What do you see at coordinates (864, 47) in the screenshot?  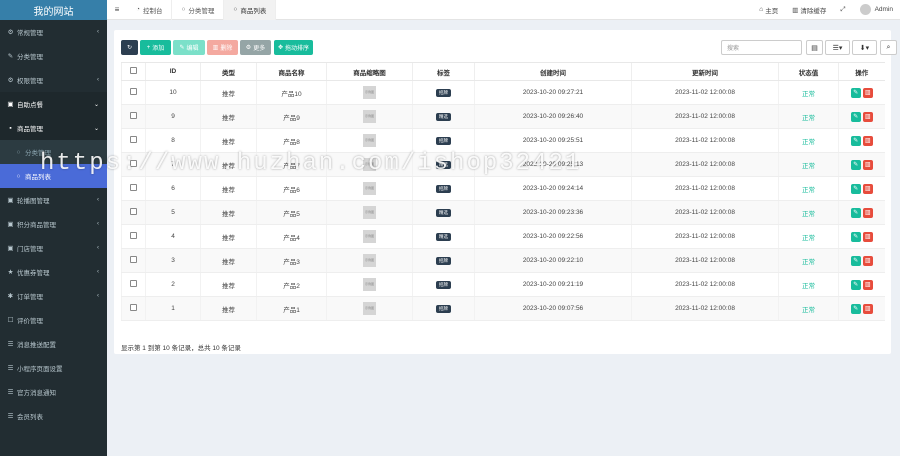 I see `export-button: ⬇▾` at bounding box center [864, 47].